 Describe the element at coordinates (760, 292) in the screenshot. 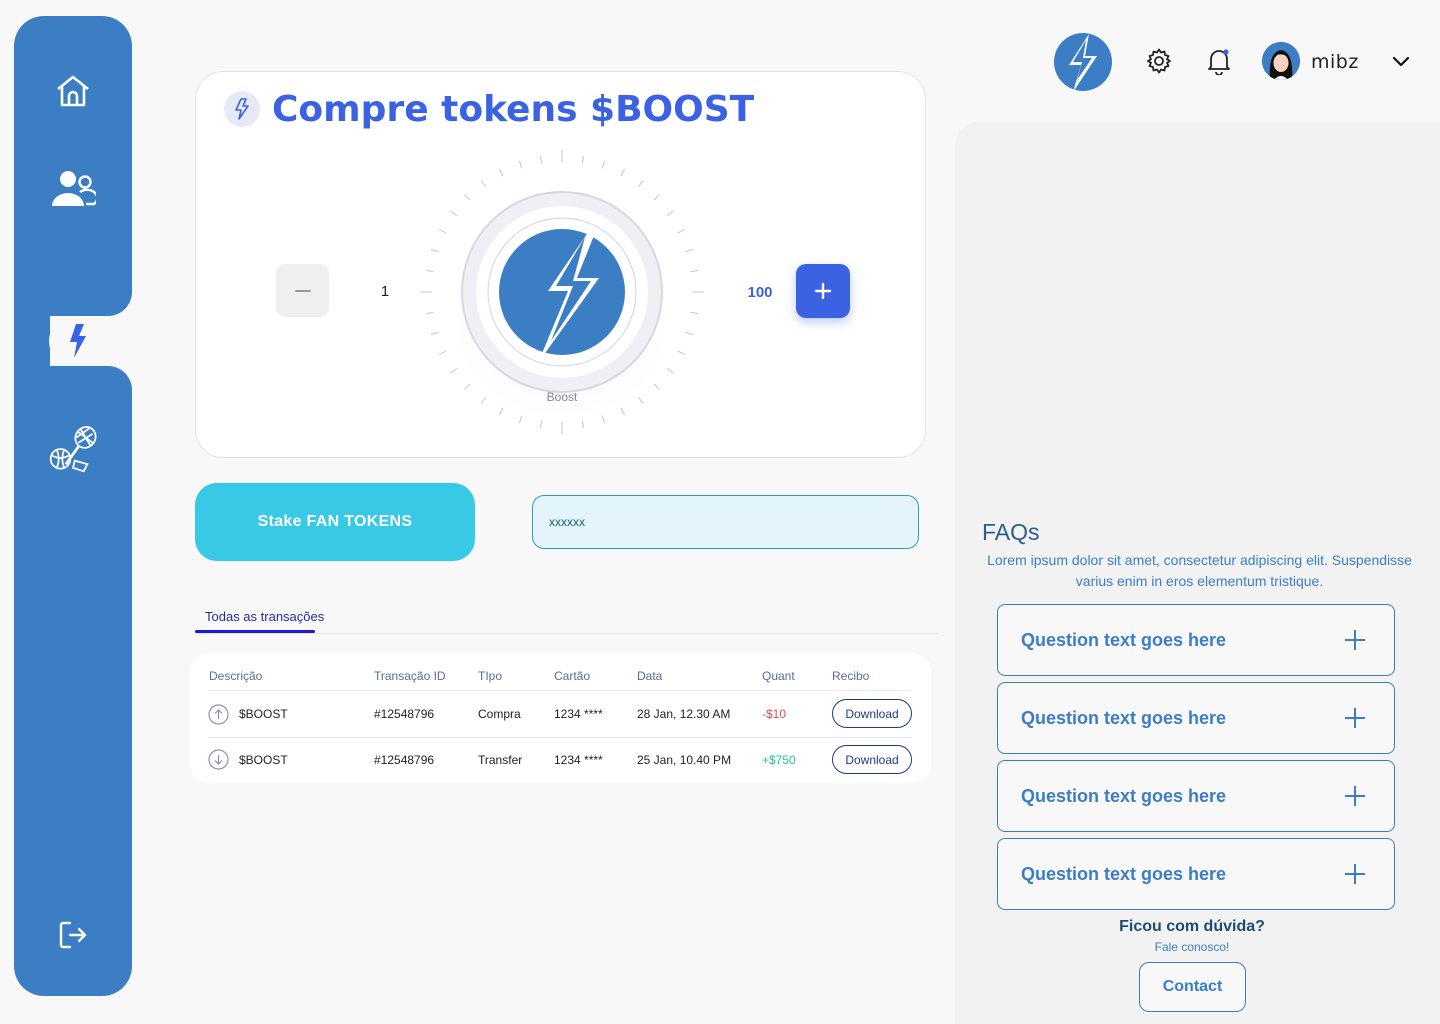

I see `max-value: 100` at that location.